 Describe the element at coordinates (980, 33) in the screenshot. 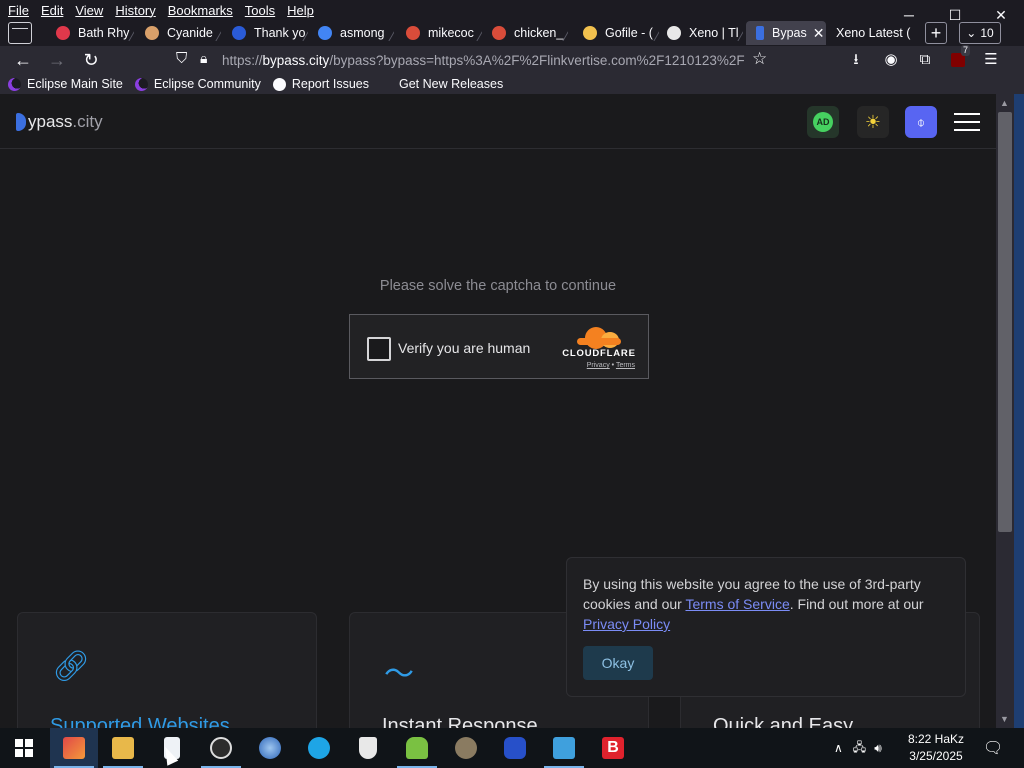

I see `tab-overflow-button: ⌄ 10` at that location.